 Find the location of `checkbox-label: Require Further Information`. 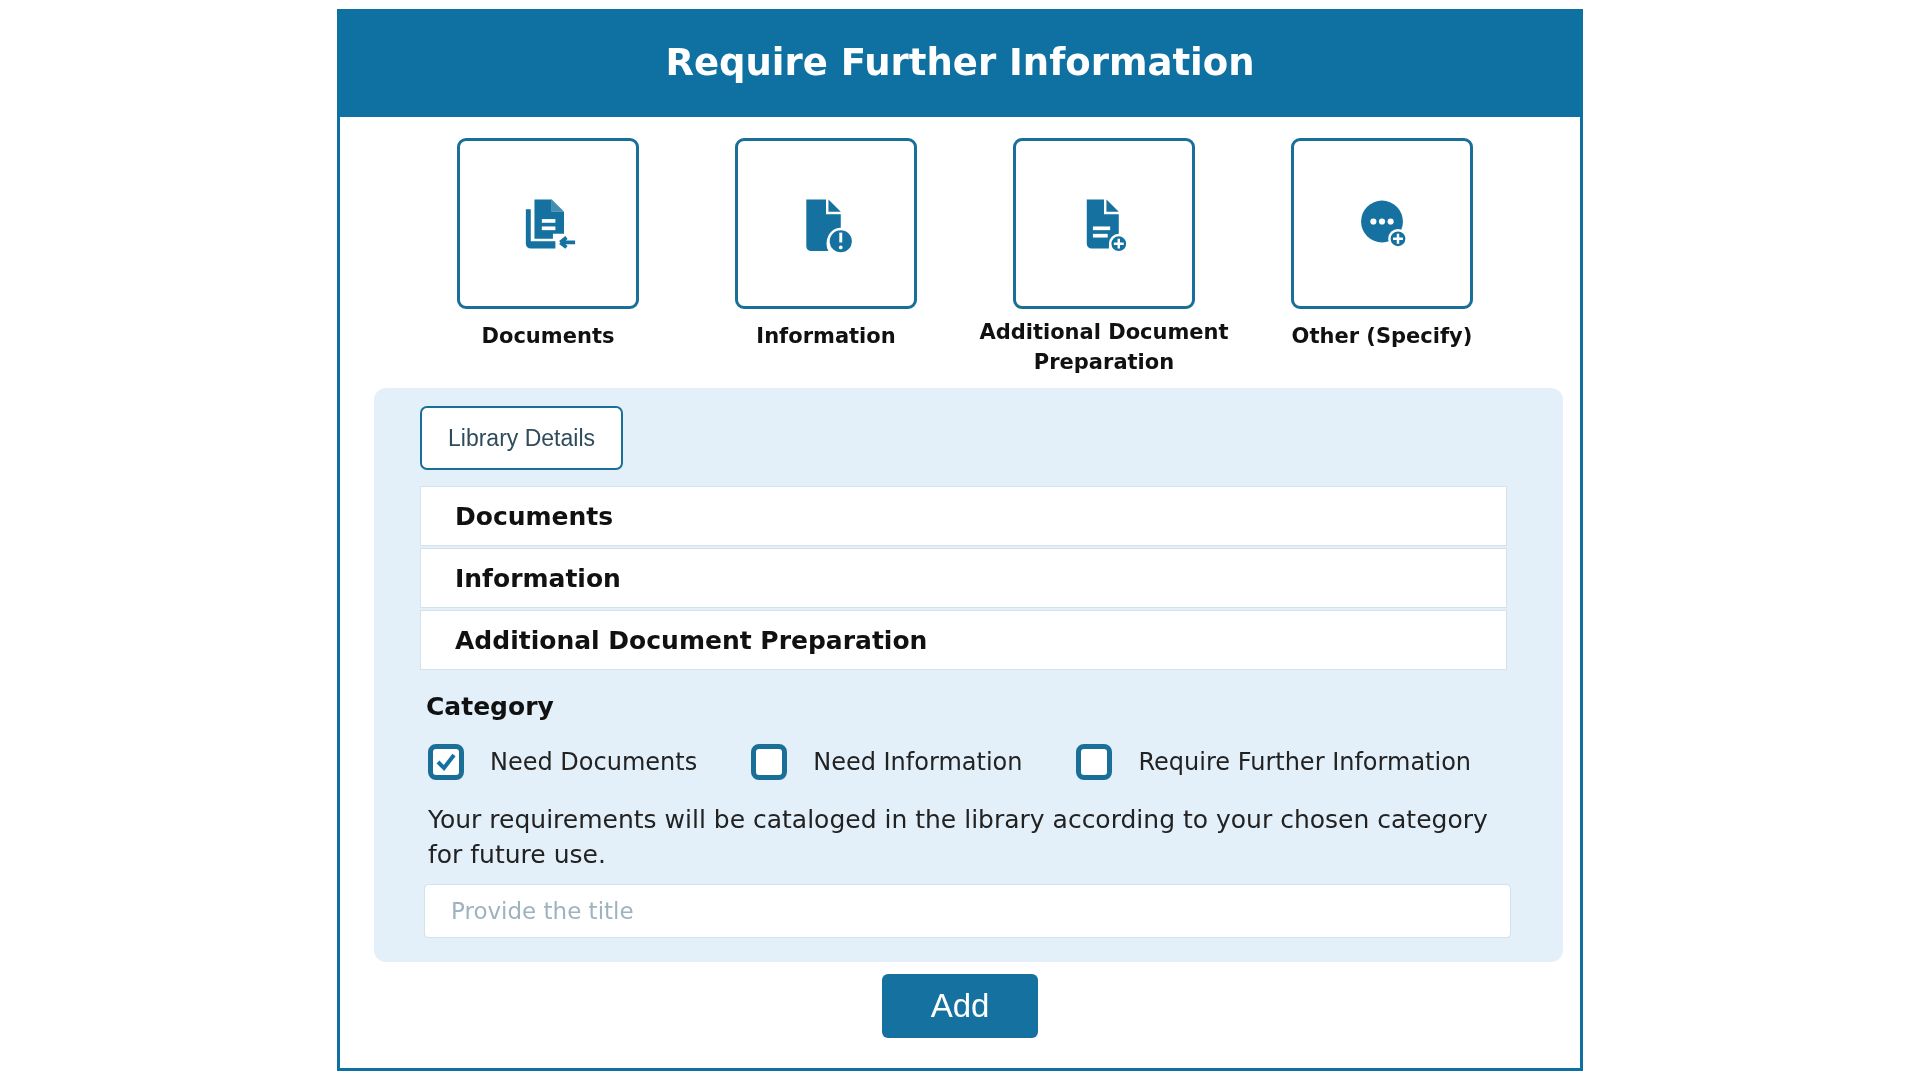

checkbox-label: Require Further Information is located at coordinates (1305, 762).